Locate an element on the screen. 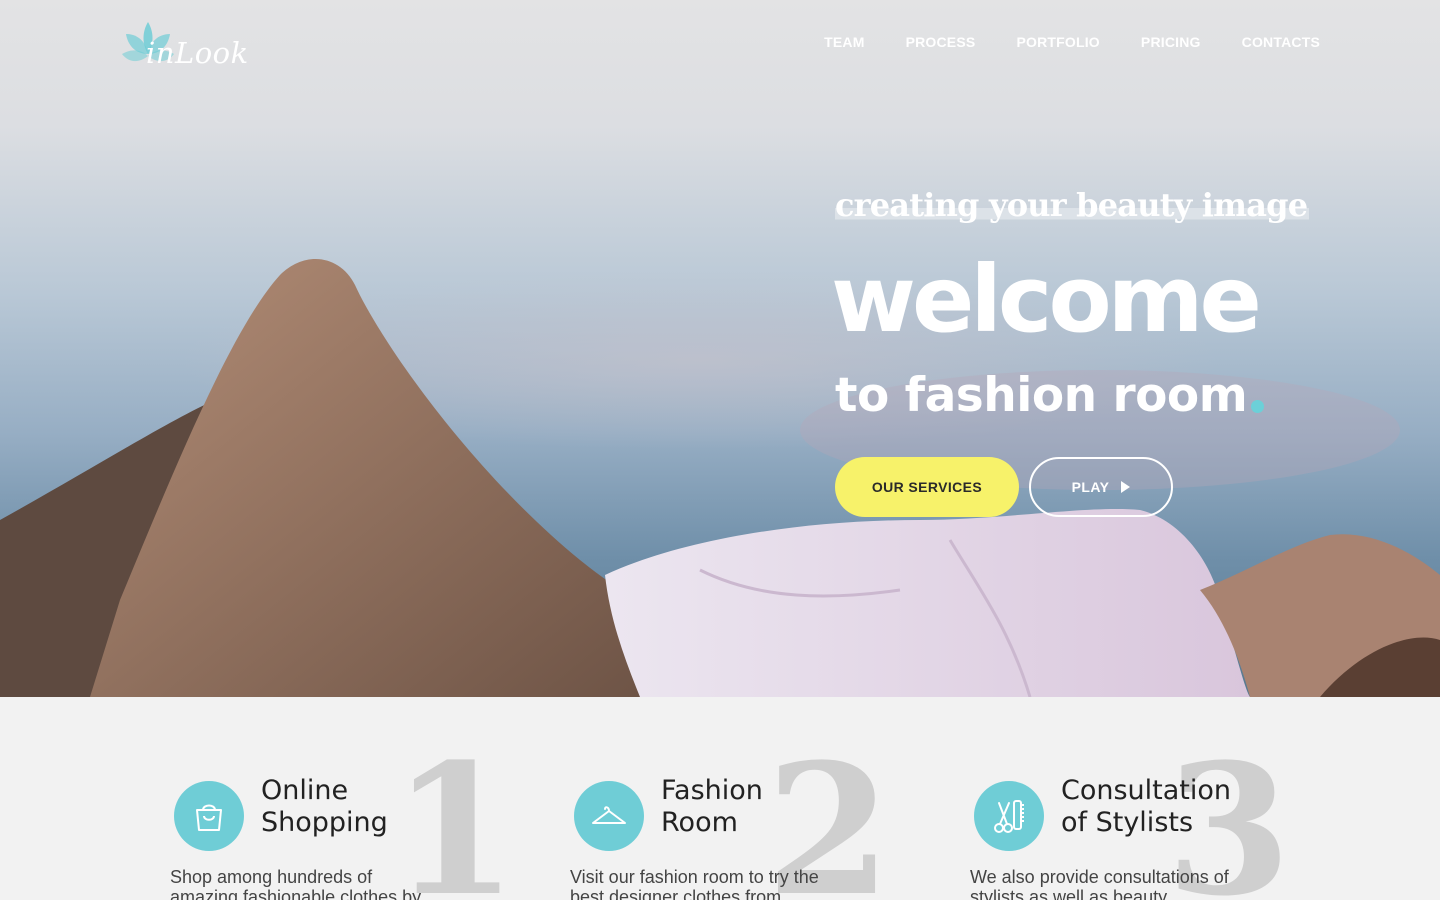 This screenshot has width=1440, height=900. main-nav: TEAM PROCESS PORTFOLIO PRICING CONTACTS is located at coordinates (1072, 42).